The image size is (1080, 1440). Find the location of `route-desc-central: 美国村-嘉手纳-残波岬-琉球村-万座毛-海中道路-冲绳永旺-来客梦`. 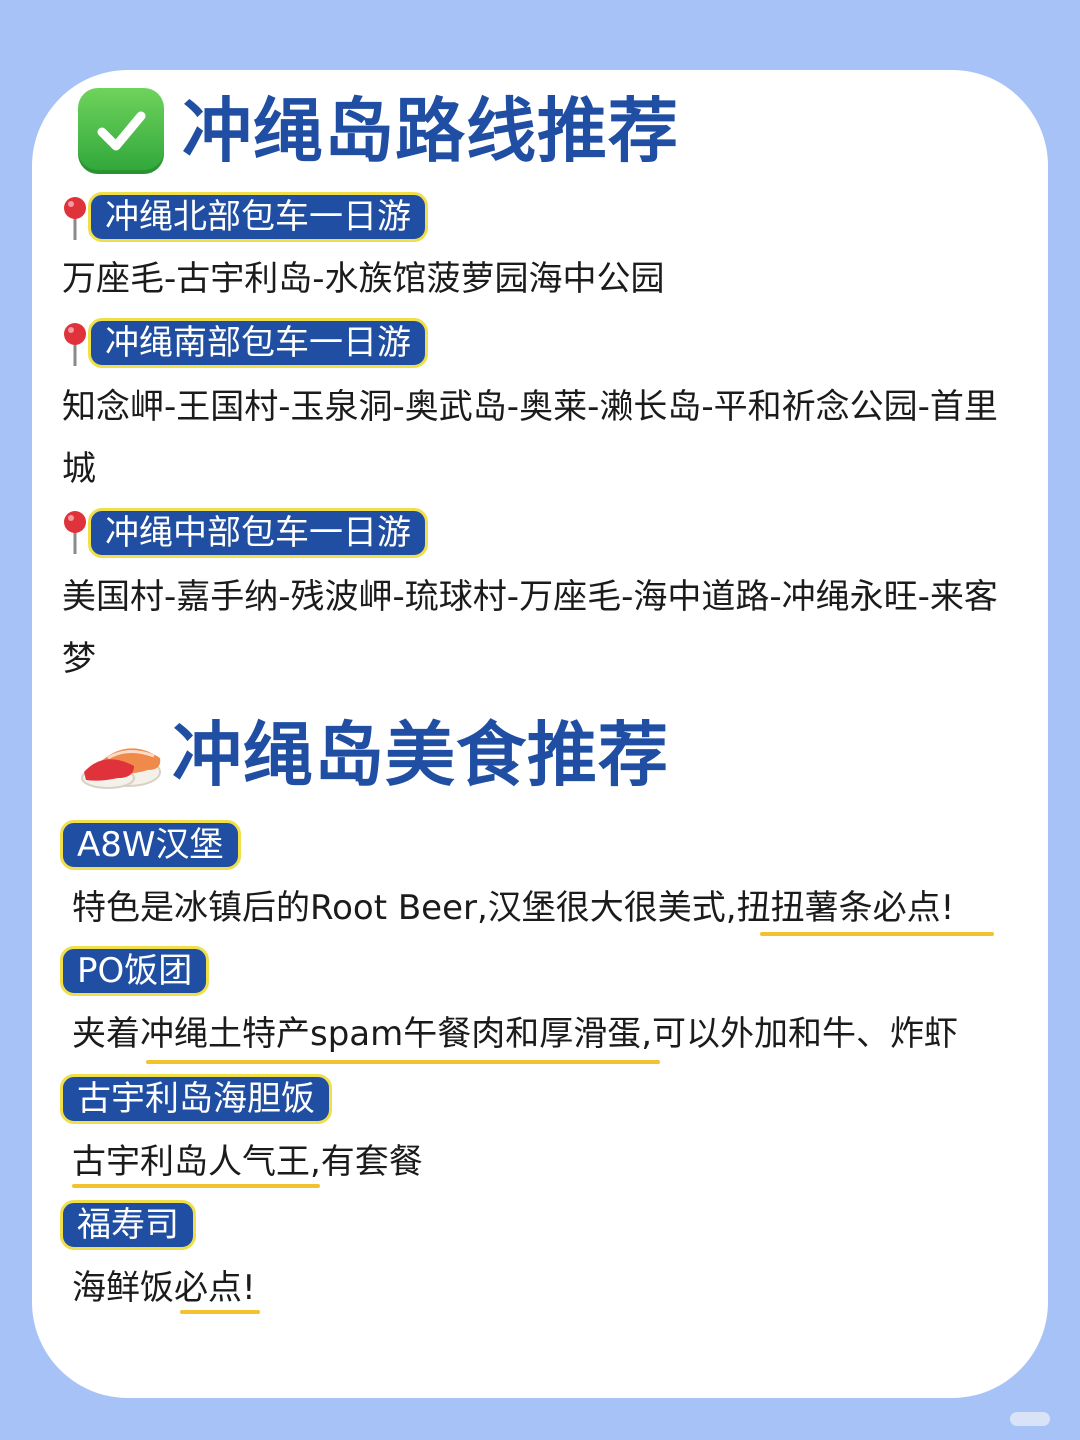

route-desc-central: 美国村-嘉手纳-残波岬-琉球村-万座毛-海中道路-冲绳永旺-来客梦 is located at coordinates (530, 628).